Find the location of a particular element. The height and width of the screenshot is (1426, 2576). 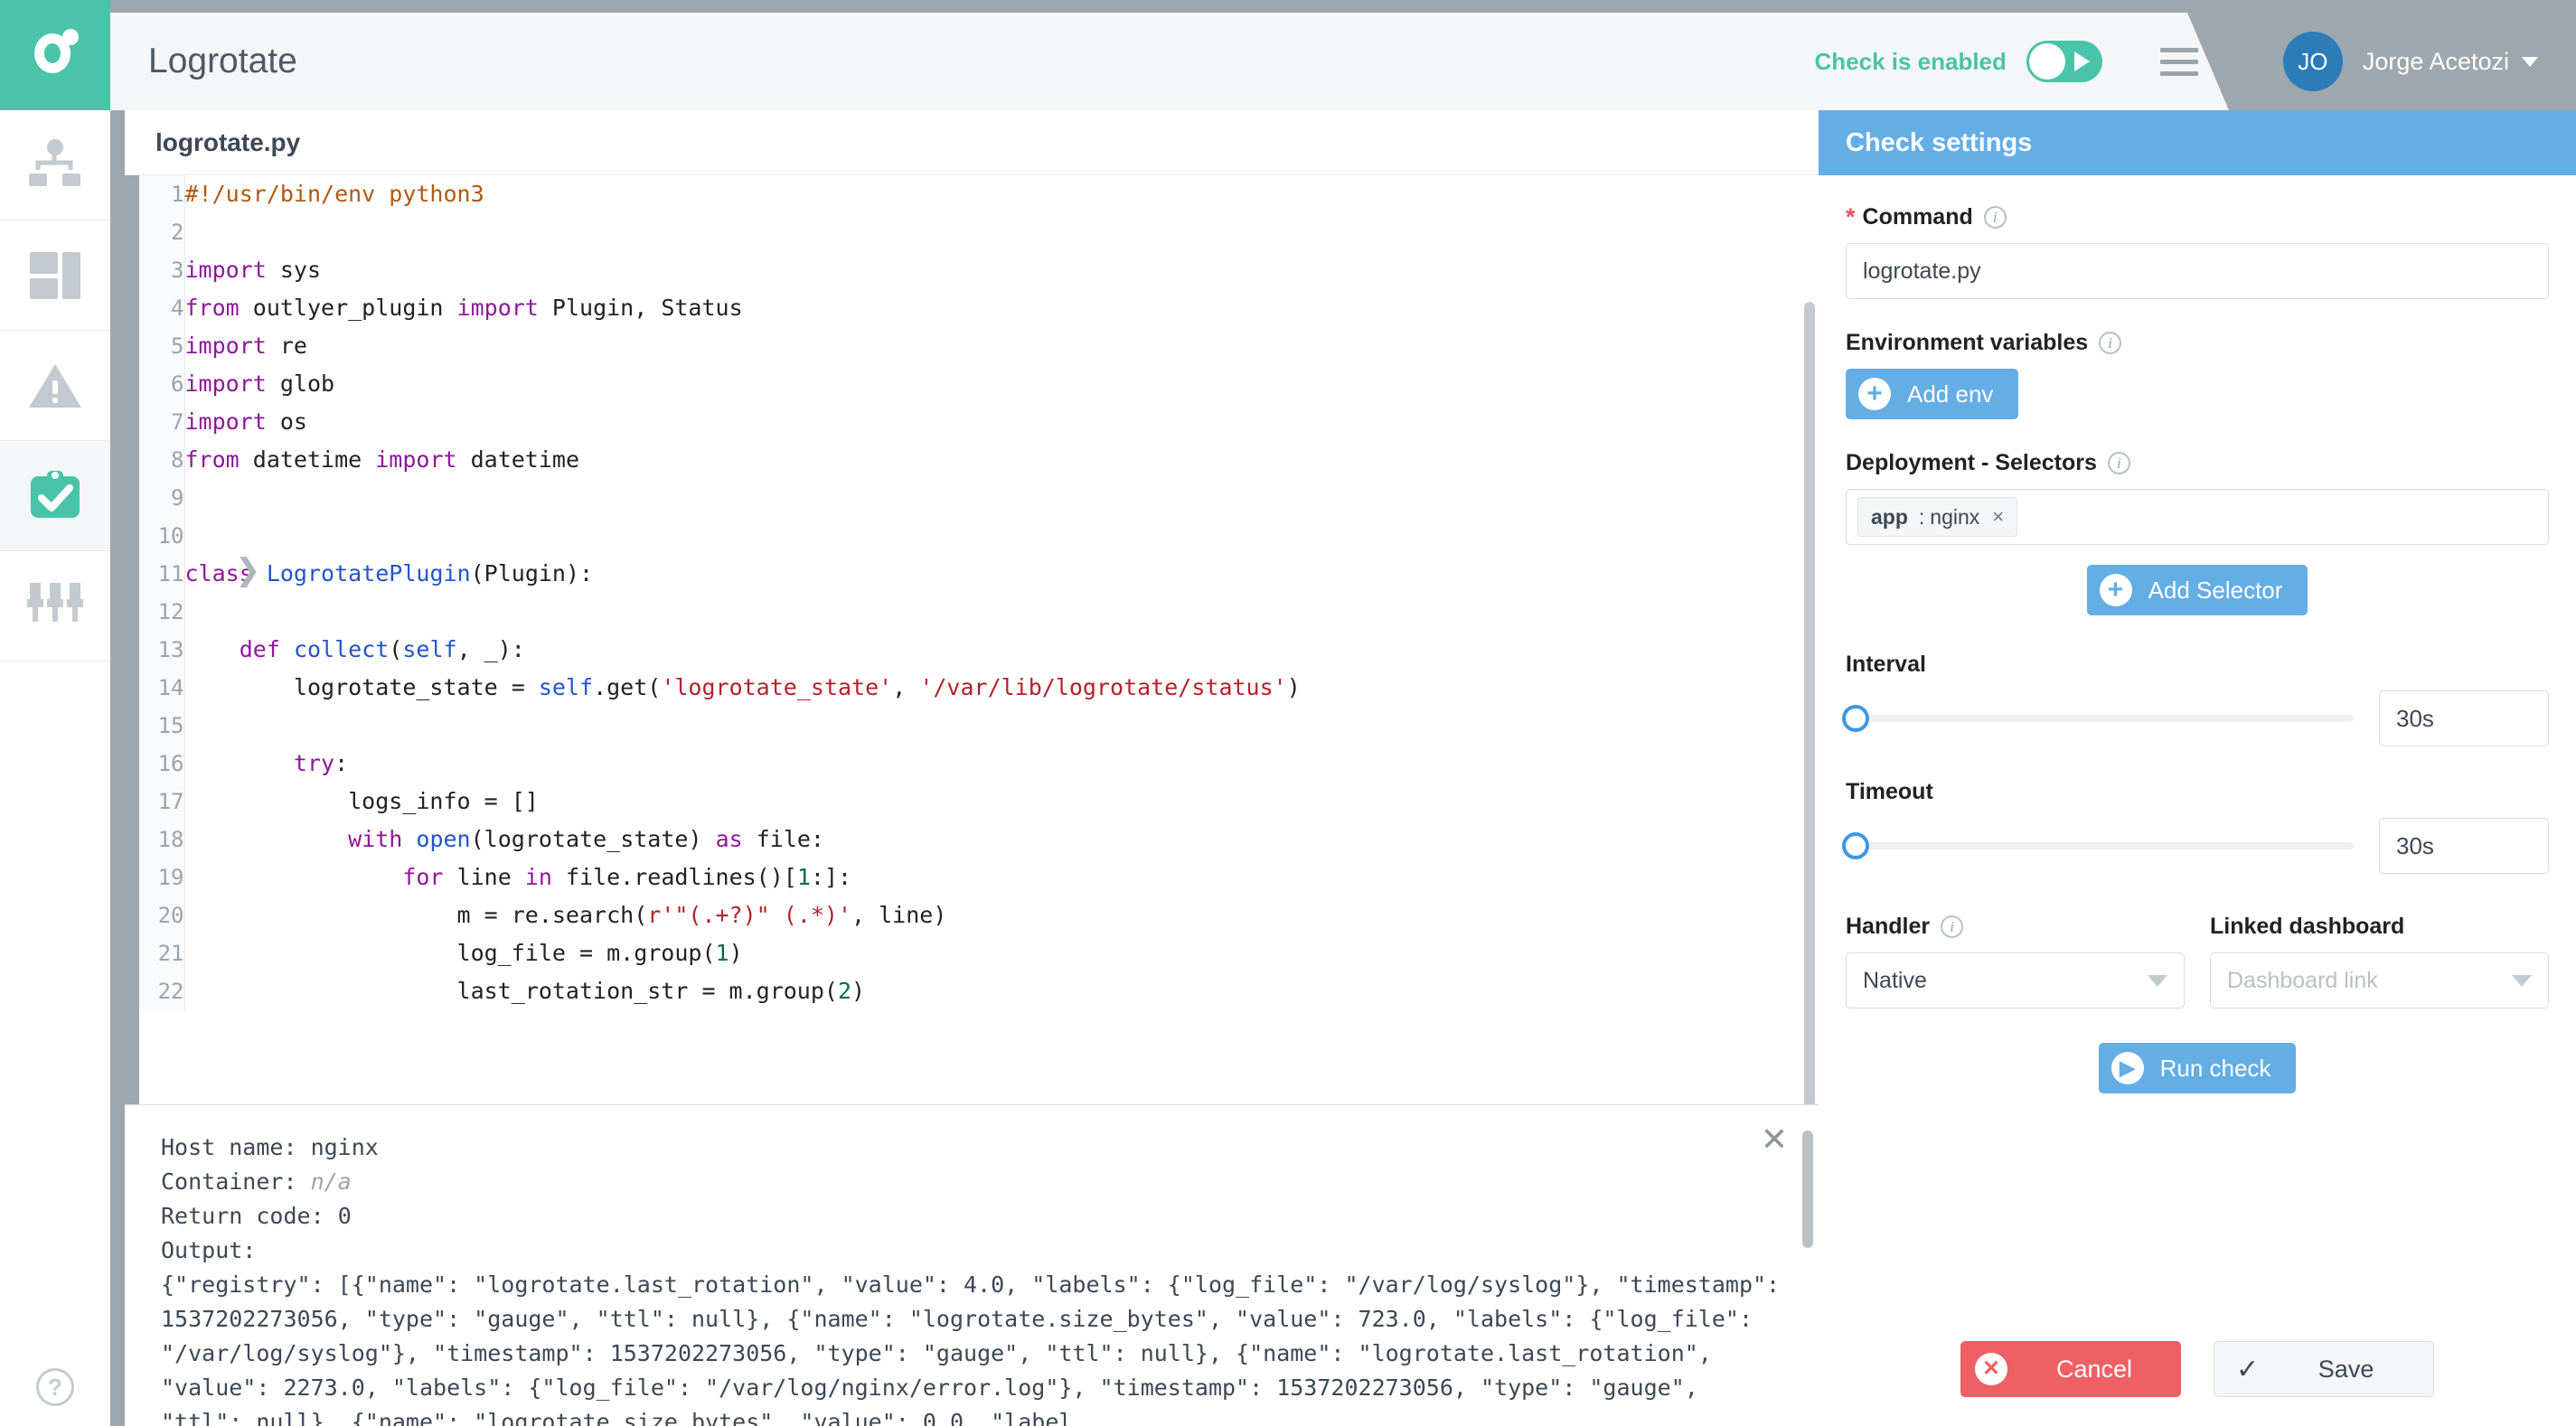

sidebar-item-dashboards is located at coordinates (55, 276).